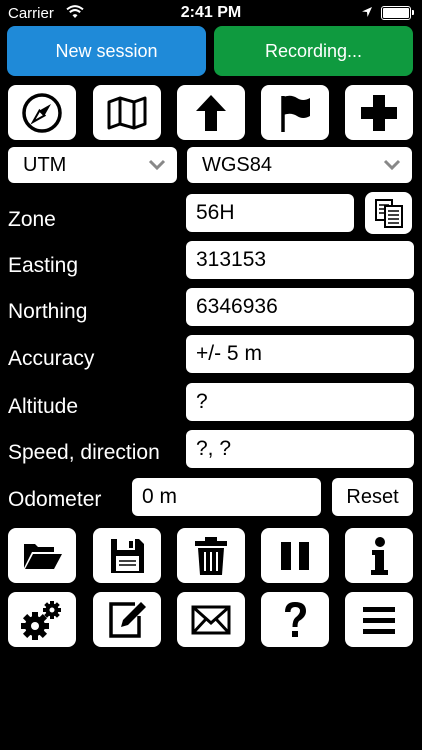 The image size is (422, 750). I want to click on info-icon, so click(379, 555).